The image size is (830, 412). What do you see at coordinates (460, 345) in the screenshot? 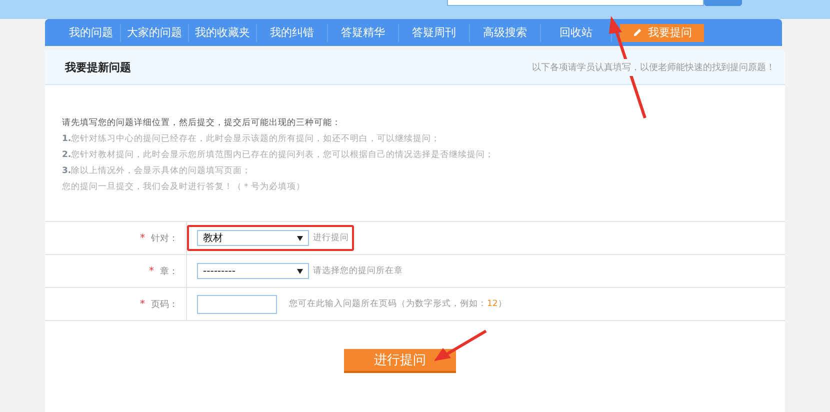
I see `annotation-arrow` at bounding box center [460, 345].